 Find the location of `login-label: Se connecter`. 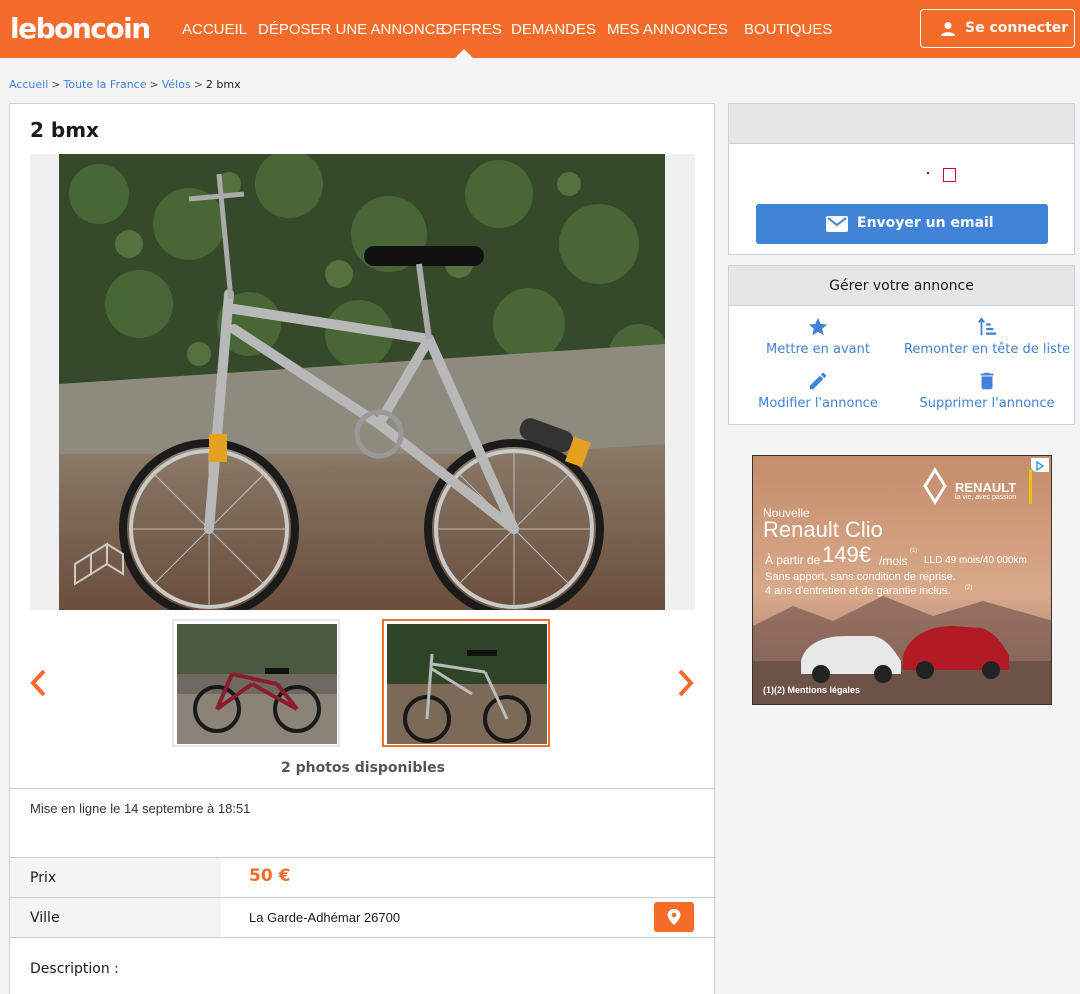

login-label: Se connecter is located at coordinates (1017, 28).